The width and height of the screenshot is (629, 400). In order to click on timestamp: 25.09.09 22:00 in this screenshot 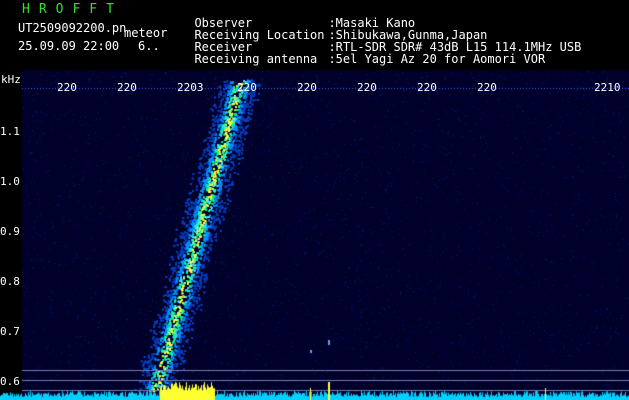, I will do `click(69, 46)`.